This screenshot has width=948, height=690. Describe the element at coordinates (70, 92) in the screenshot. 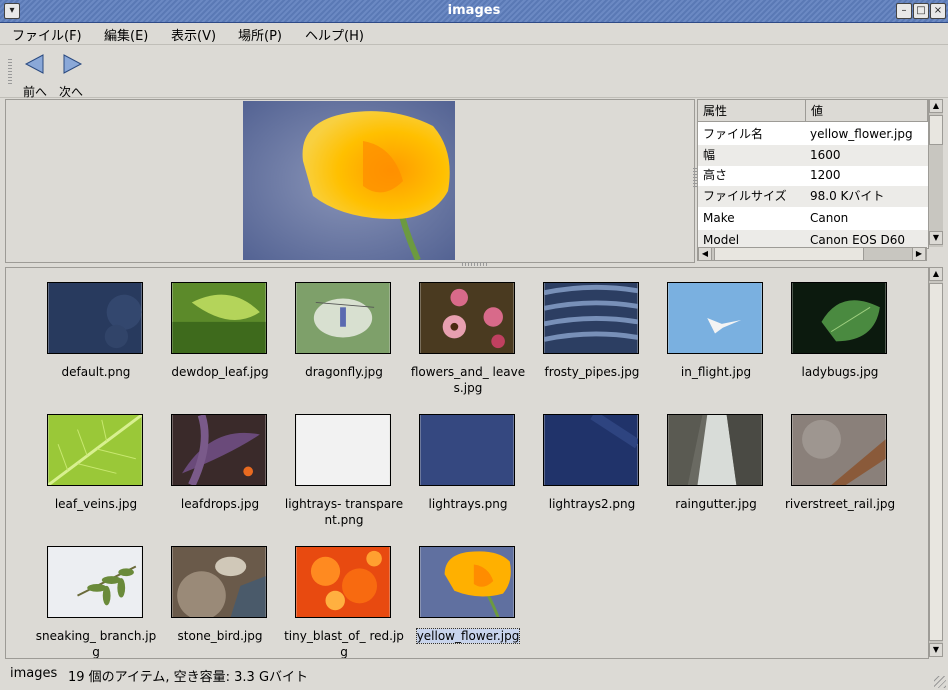

I see `next-label: 次へ` at that location.